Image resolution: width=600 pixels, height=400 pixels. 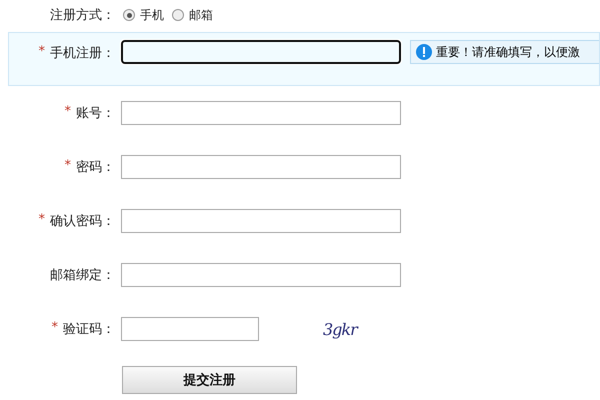 What do you see at coordinates (82, 275) in the screenshot?
I see `field-label: 邮箱绑定：` at bounding box center [82, 275].